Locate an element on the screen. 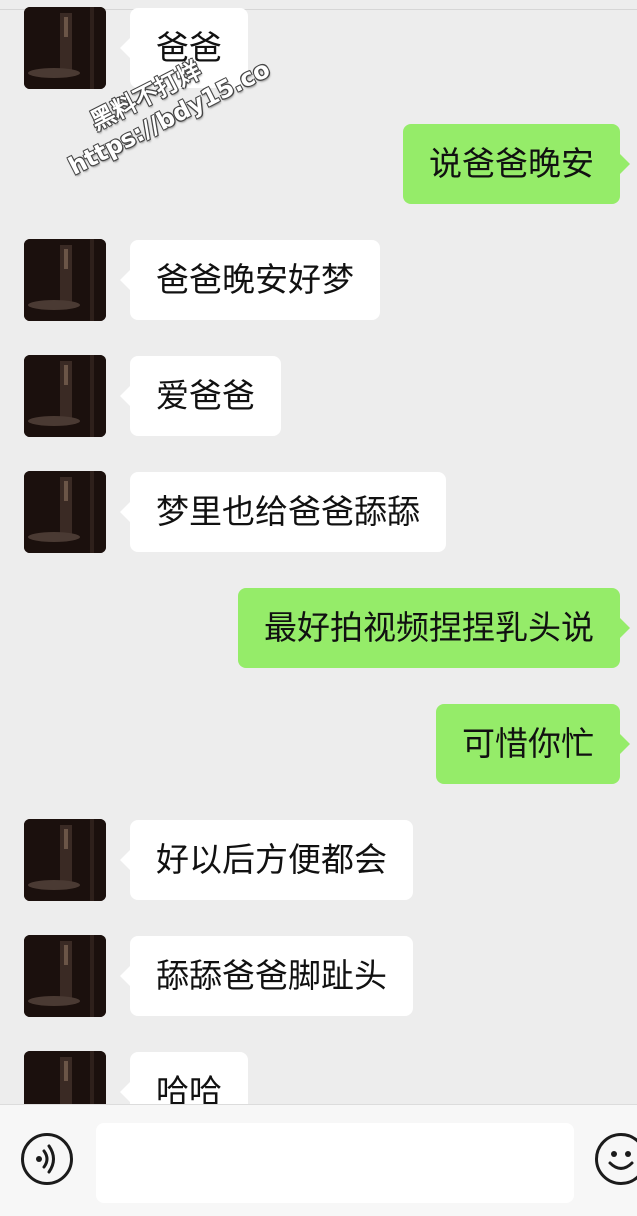  voice-icon is located at coordinates (45, 1159).